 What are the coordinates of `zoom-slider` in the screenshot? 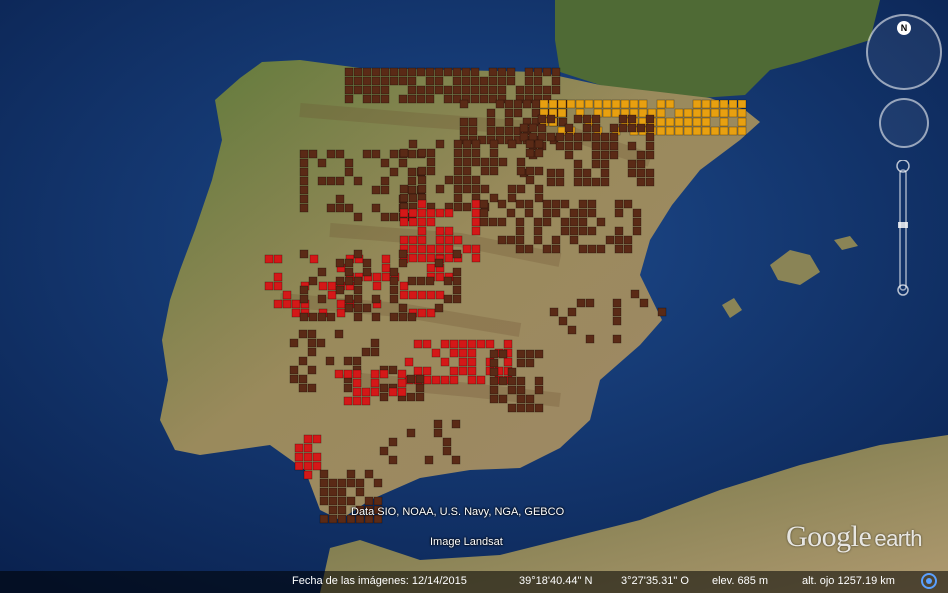 It's located at (903, 228).